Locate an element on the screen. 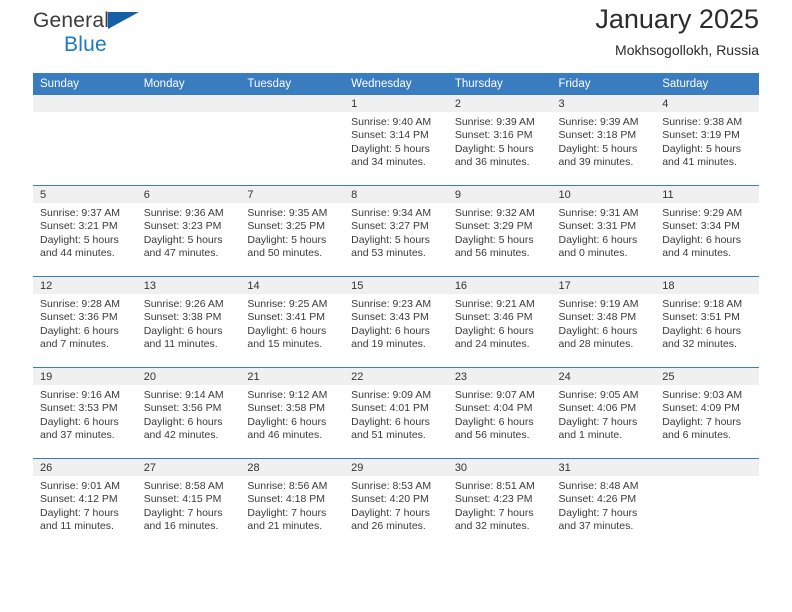 This screenshot has width=792, height=612. daylight-text: and 19 minutes. is located at coordinates (388, 344).